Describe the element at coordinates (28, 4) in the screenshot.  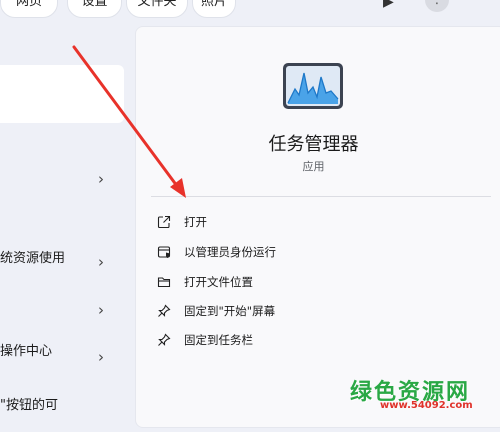
I see `chip-label: 网页` at that location.